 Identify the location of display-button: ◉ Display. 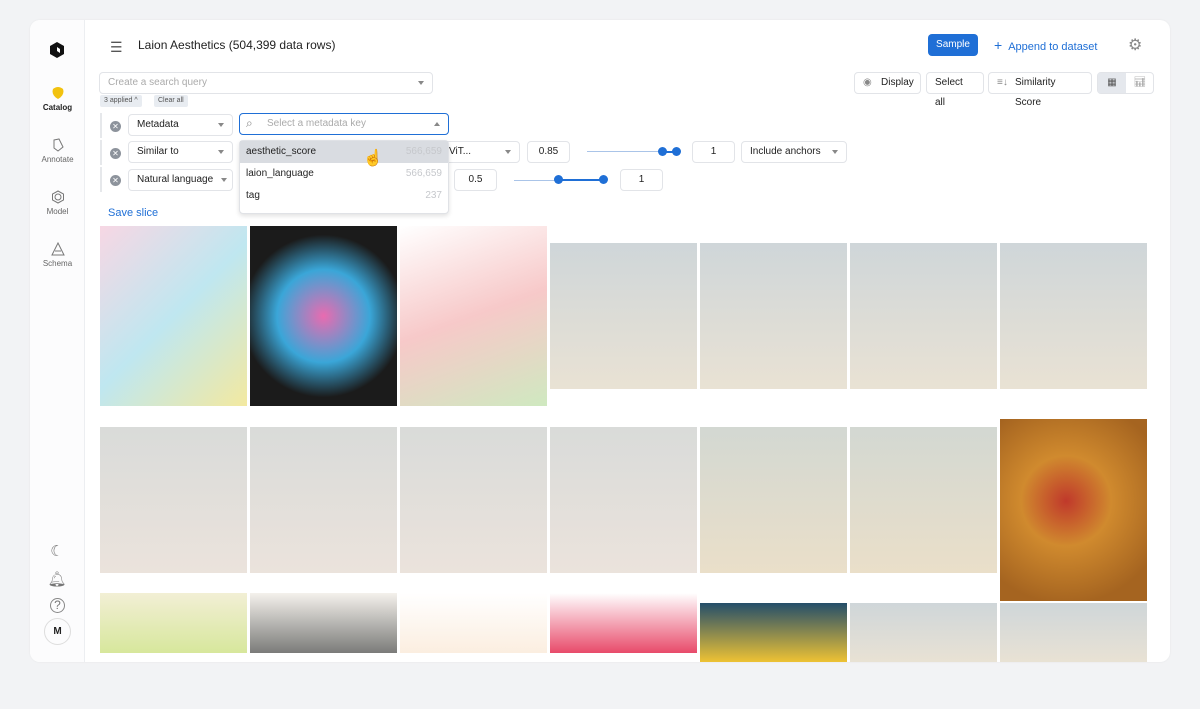
(887, 83).